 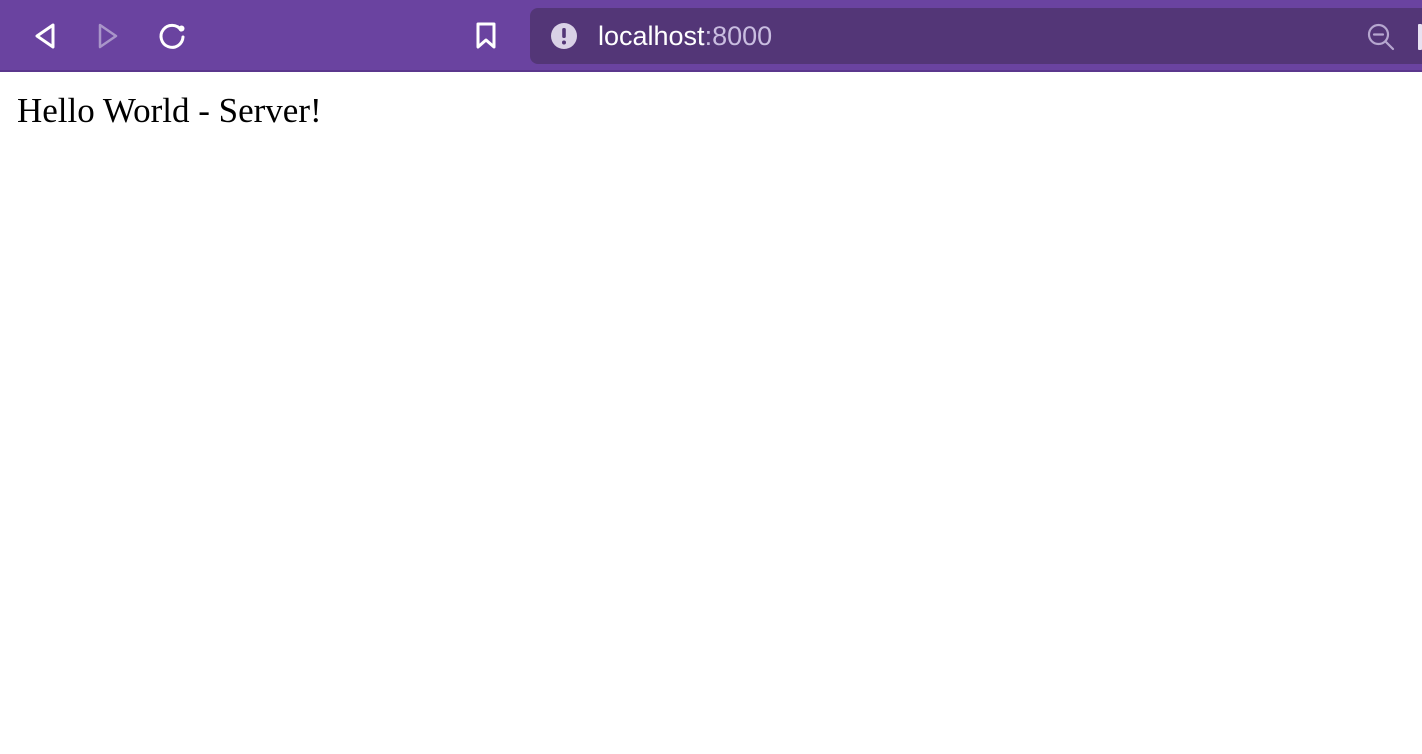 I want to click on bookmark-icon, so click(x=486, y=35).